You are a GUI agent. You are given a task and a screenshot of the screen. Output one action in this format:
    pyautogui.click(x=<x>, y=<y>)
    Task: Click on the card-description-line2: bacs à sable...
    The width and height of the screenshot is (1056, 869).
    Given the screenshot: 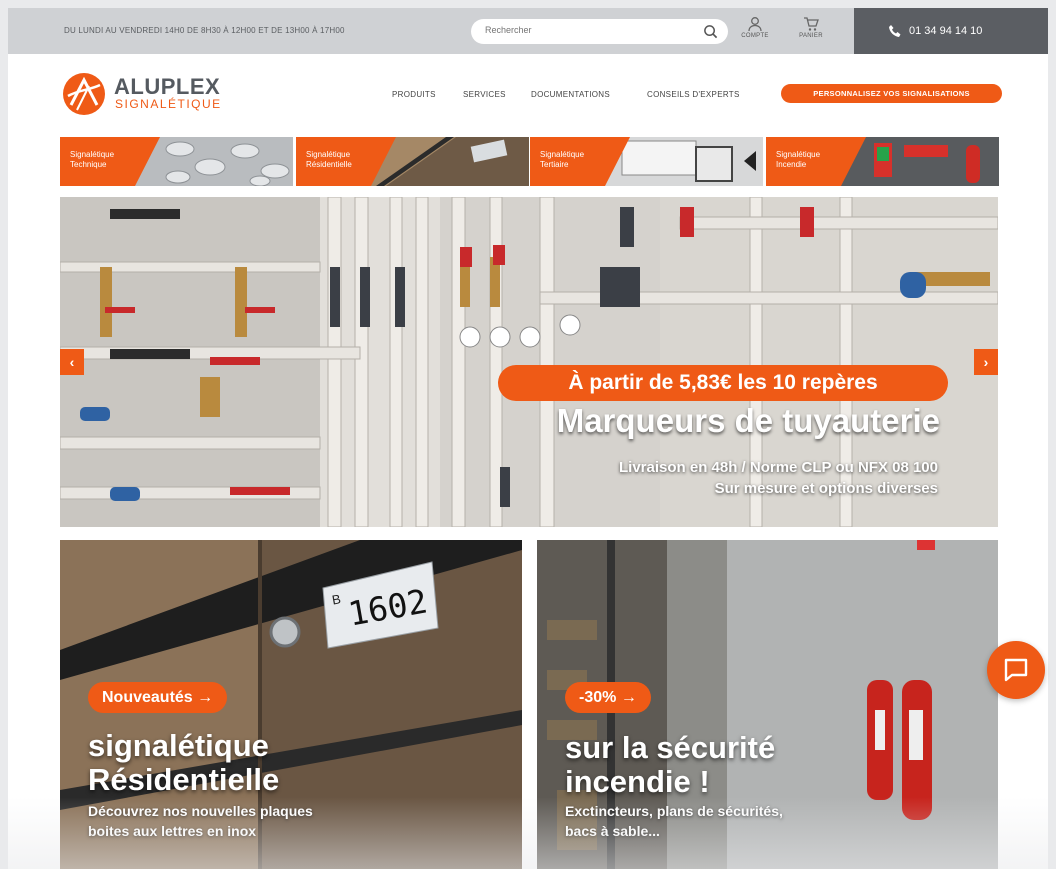 What is the action you would take?
    pyautogui.click(x=612, y=831)
    